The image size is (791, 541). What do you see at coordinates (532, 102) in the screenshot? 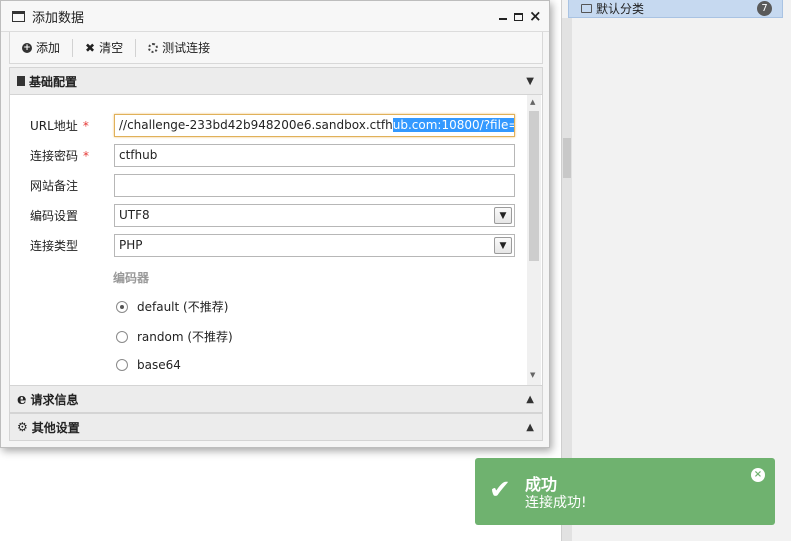
I see `scroll-up-icon: ▲` at bounding box center [532, 102].